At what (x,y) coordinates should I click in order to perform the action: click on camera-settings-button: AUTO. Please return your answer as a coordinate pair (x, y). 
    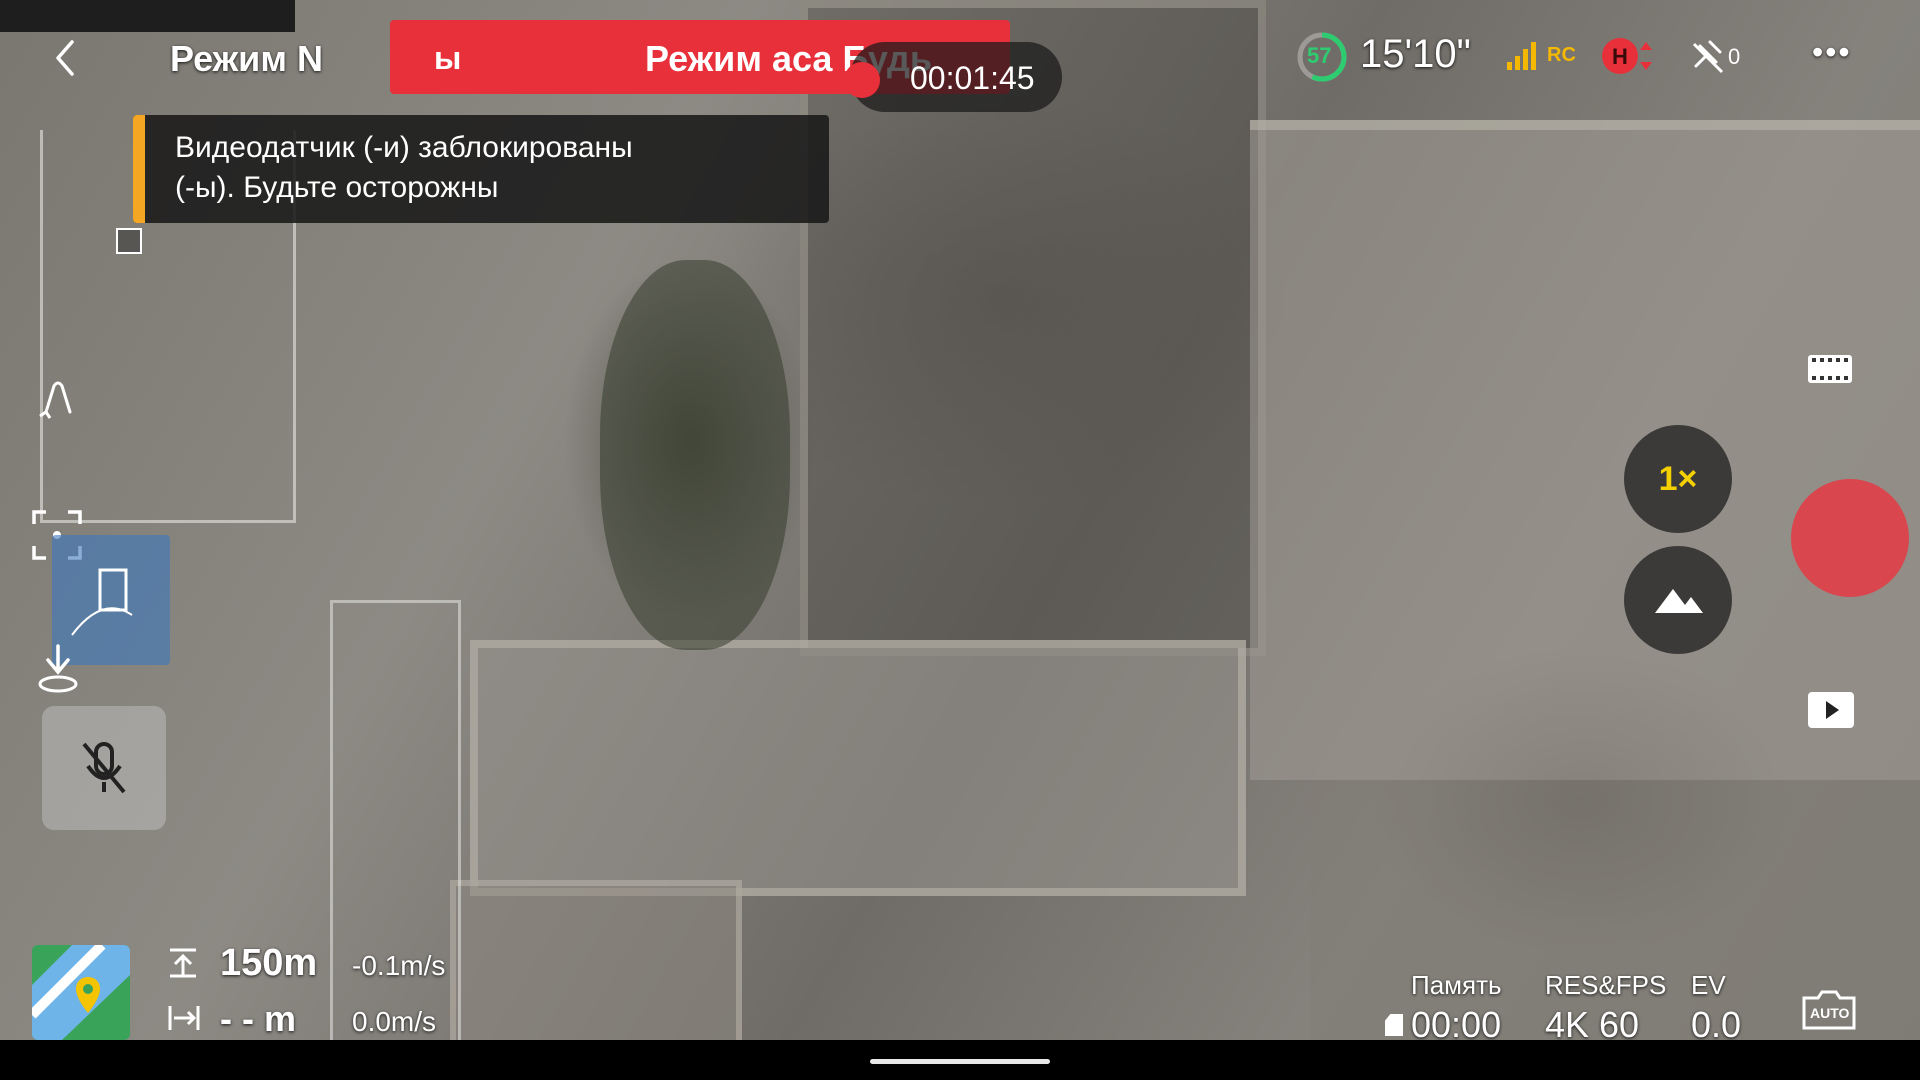
    Looking at the image, I should click on (1829, 1010).